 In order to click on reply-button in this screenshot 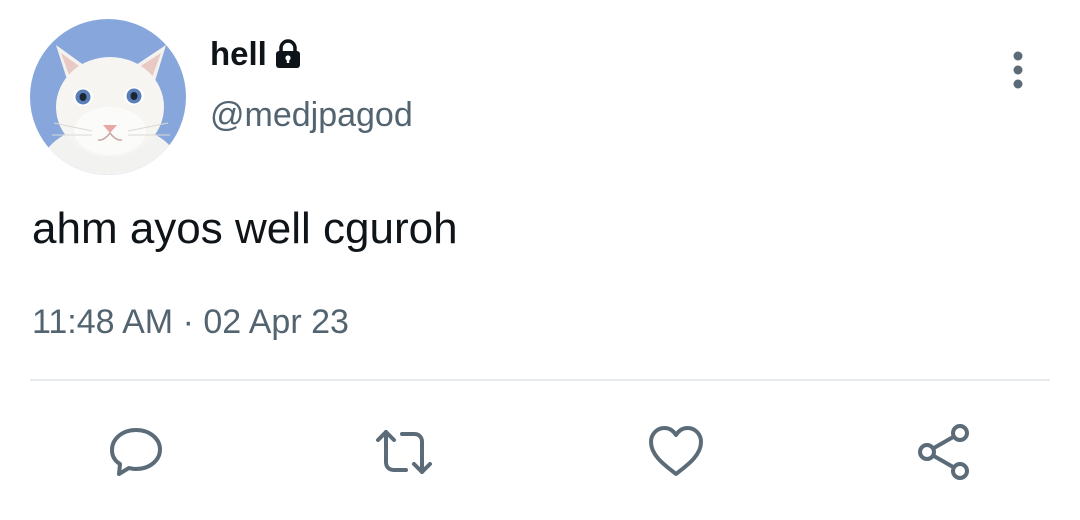, I will do `click(136, 452)`.